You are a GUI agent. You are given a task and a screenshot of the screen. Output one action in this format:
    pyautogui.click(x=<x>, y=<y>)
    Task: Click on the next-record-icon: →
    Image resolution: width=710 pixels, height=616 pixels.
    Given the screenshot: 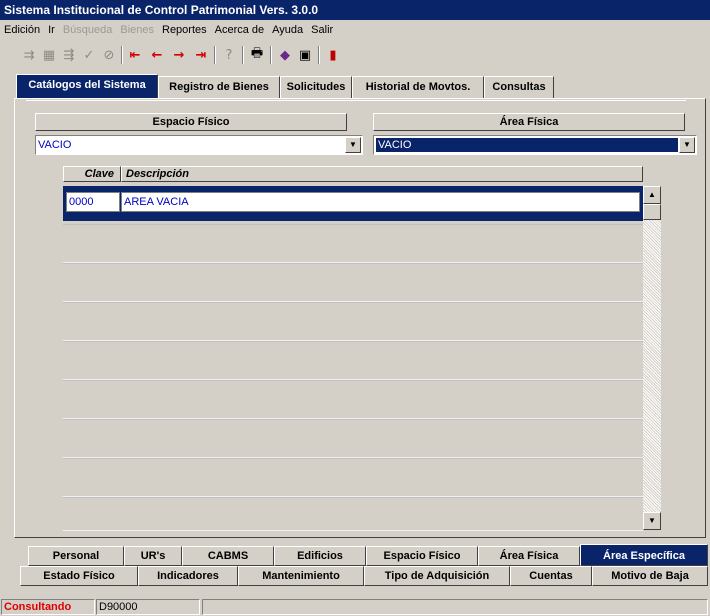 What is the action you would take?
    pyautogui.click(x=179, y=55)
    